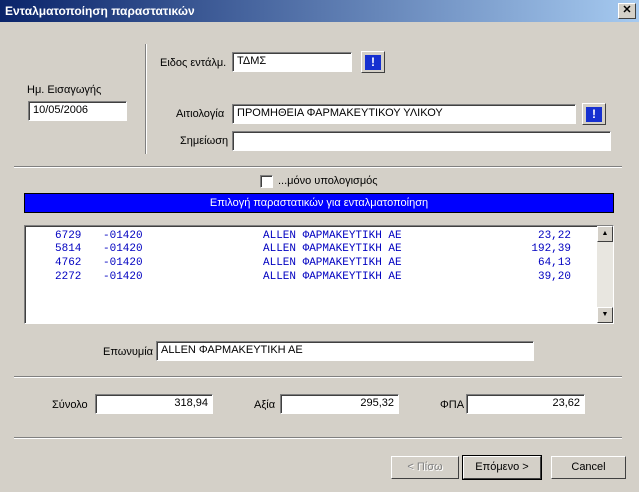  What do you see at coordinates (339, 404) in the screenshot?
I see `value-field: 295,32` at bounding box center [339, 404].